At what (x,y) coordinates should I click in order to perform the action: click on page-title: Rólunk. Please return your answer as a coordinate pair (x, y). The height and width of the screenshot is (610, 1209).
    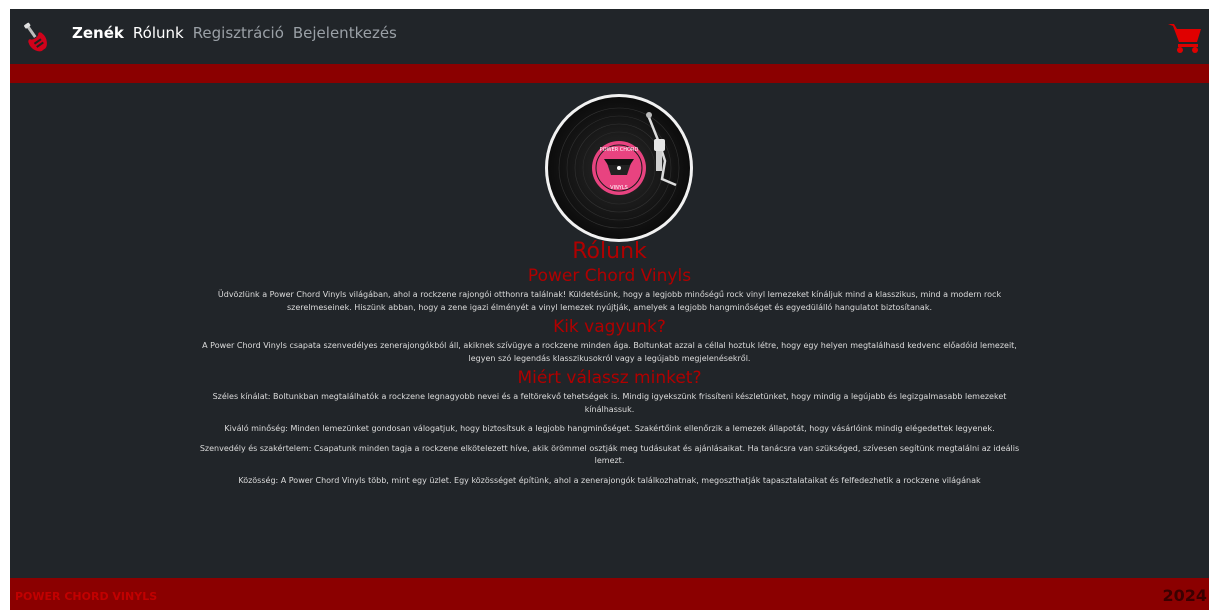
    Looking at the image, I should click on (609, 251).